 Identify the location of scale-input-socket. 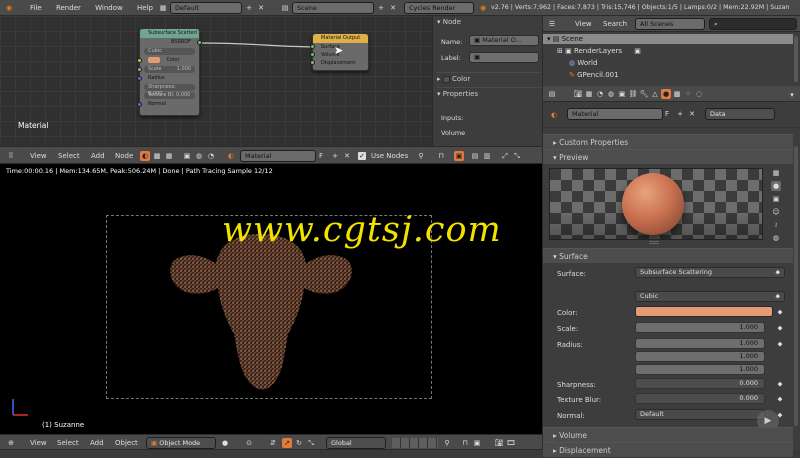
(139, 69).